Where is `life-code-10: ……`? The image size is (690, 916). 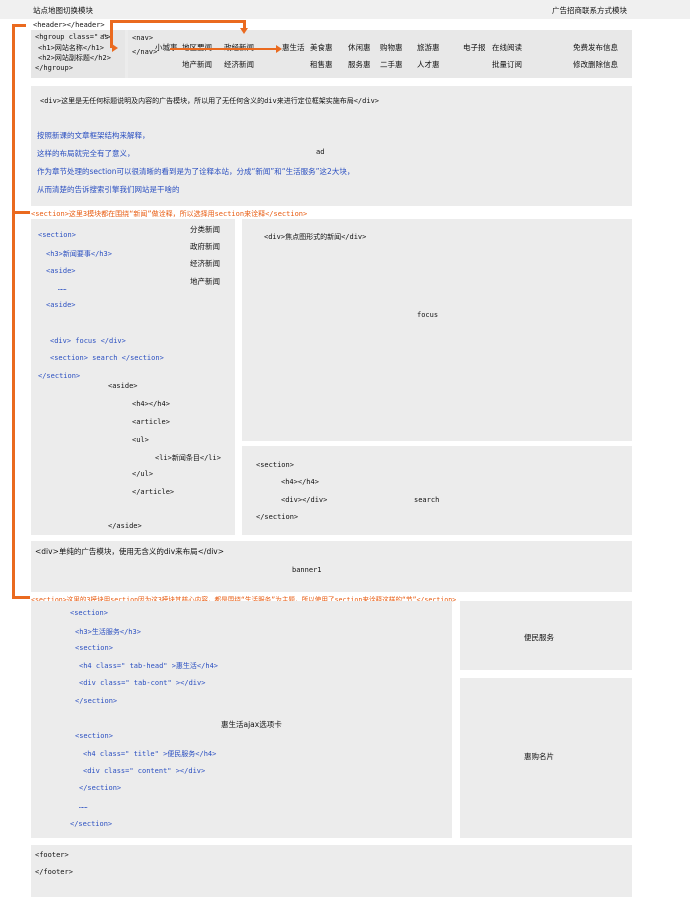
life-code-10: …… is located at coordinates (83, 806).